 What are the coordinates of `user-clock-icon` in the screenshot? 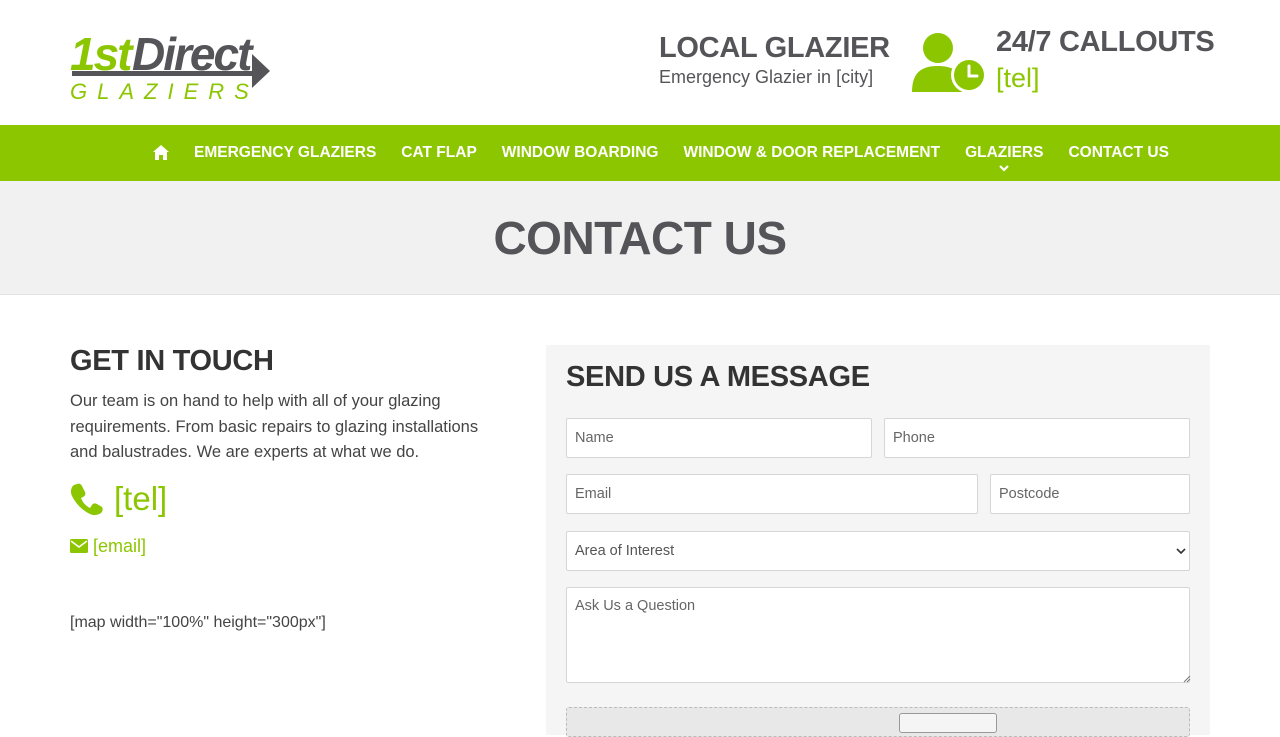 It's located at (949, 63).